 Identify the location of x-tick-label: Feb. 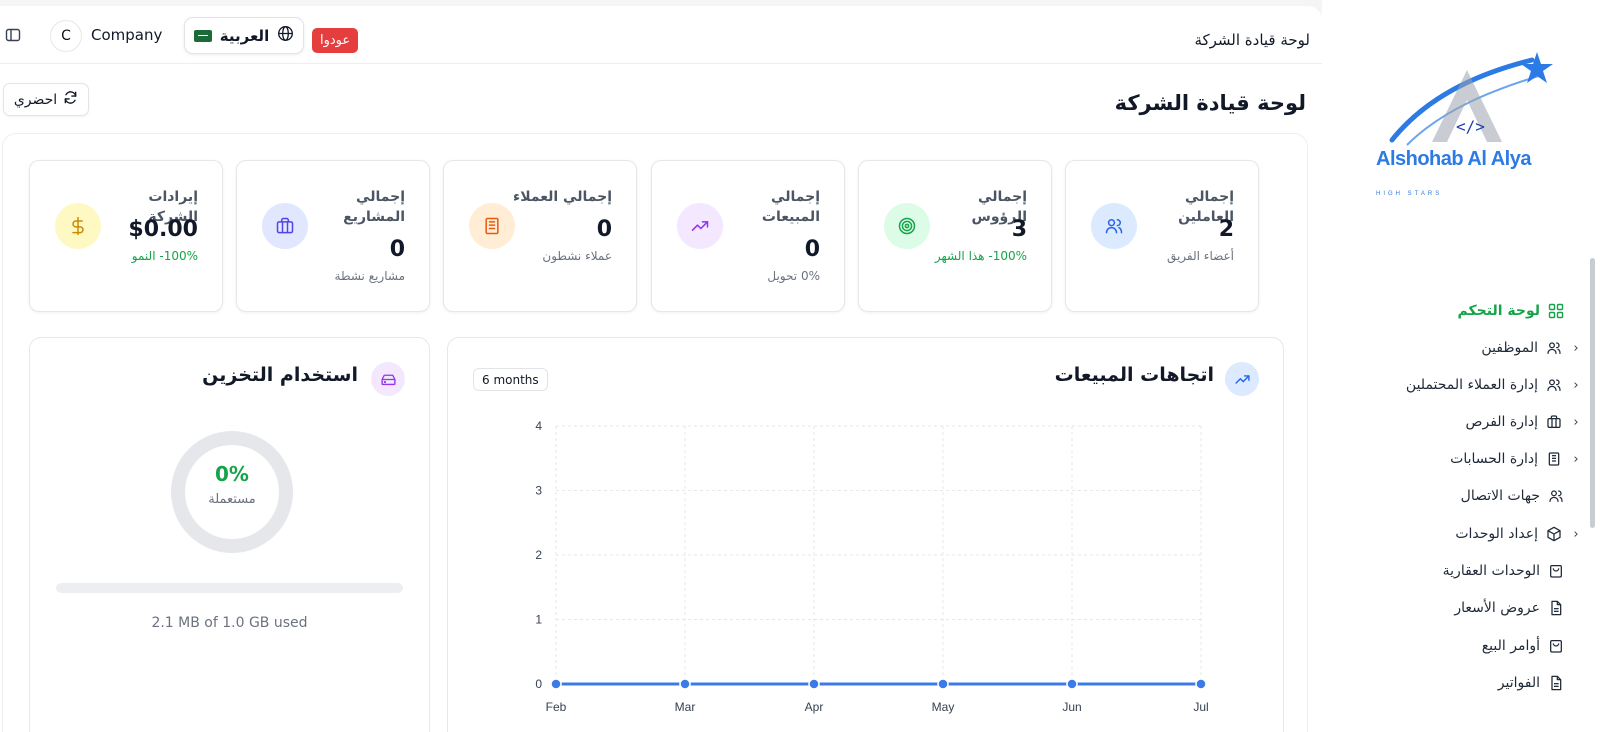
(556, 707).